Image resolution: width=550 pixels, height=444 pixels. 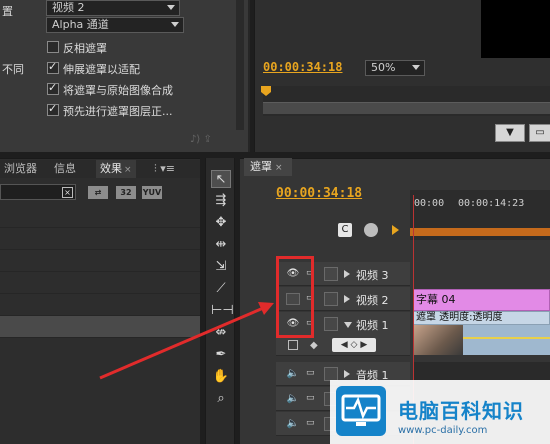 I want to click on annotation-highlight-box, so click(x=295, y=297).